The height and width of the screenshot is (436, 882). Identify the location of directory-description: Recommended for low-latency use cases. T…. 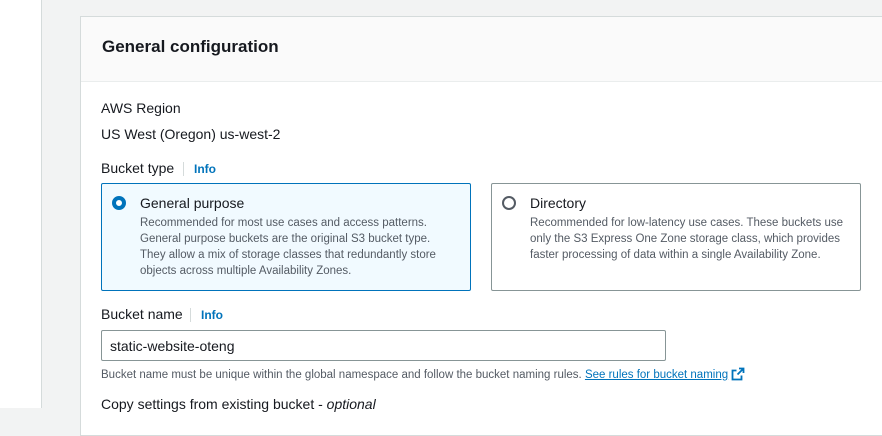
(686, 239).